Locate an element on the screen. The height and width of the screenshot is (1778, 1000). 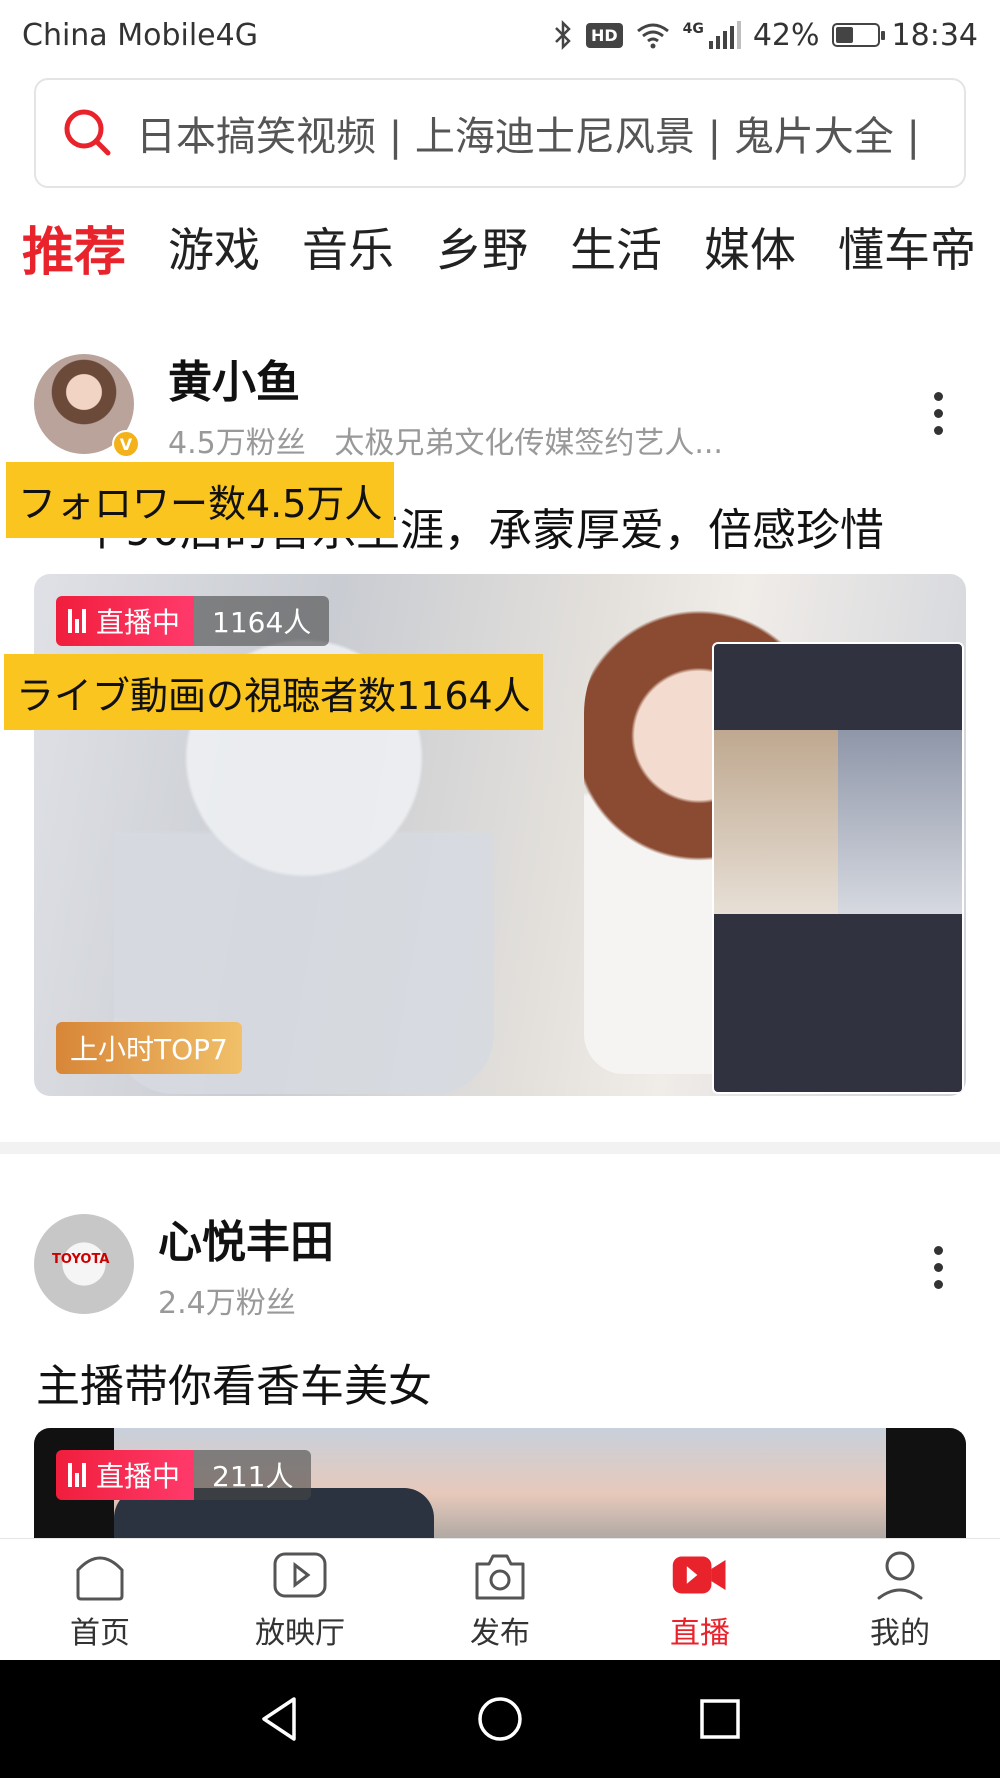
status-bar: China Mobile4G HD 4G 42% 18:34 is located at coordinates (500, 35).